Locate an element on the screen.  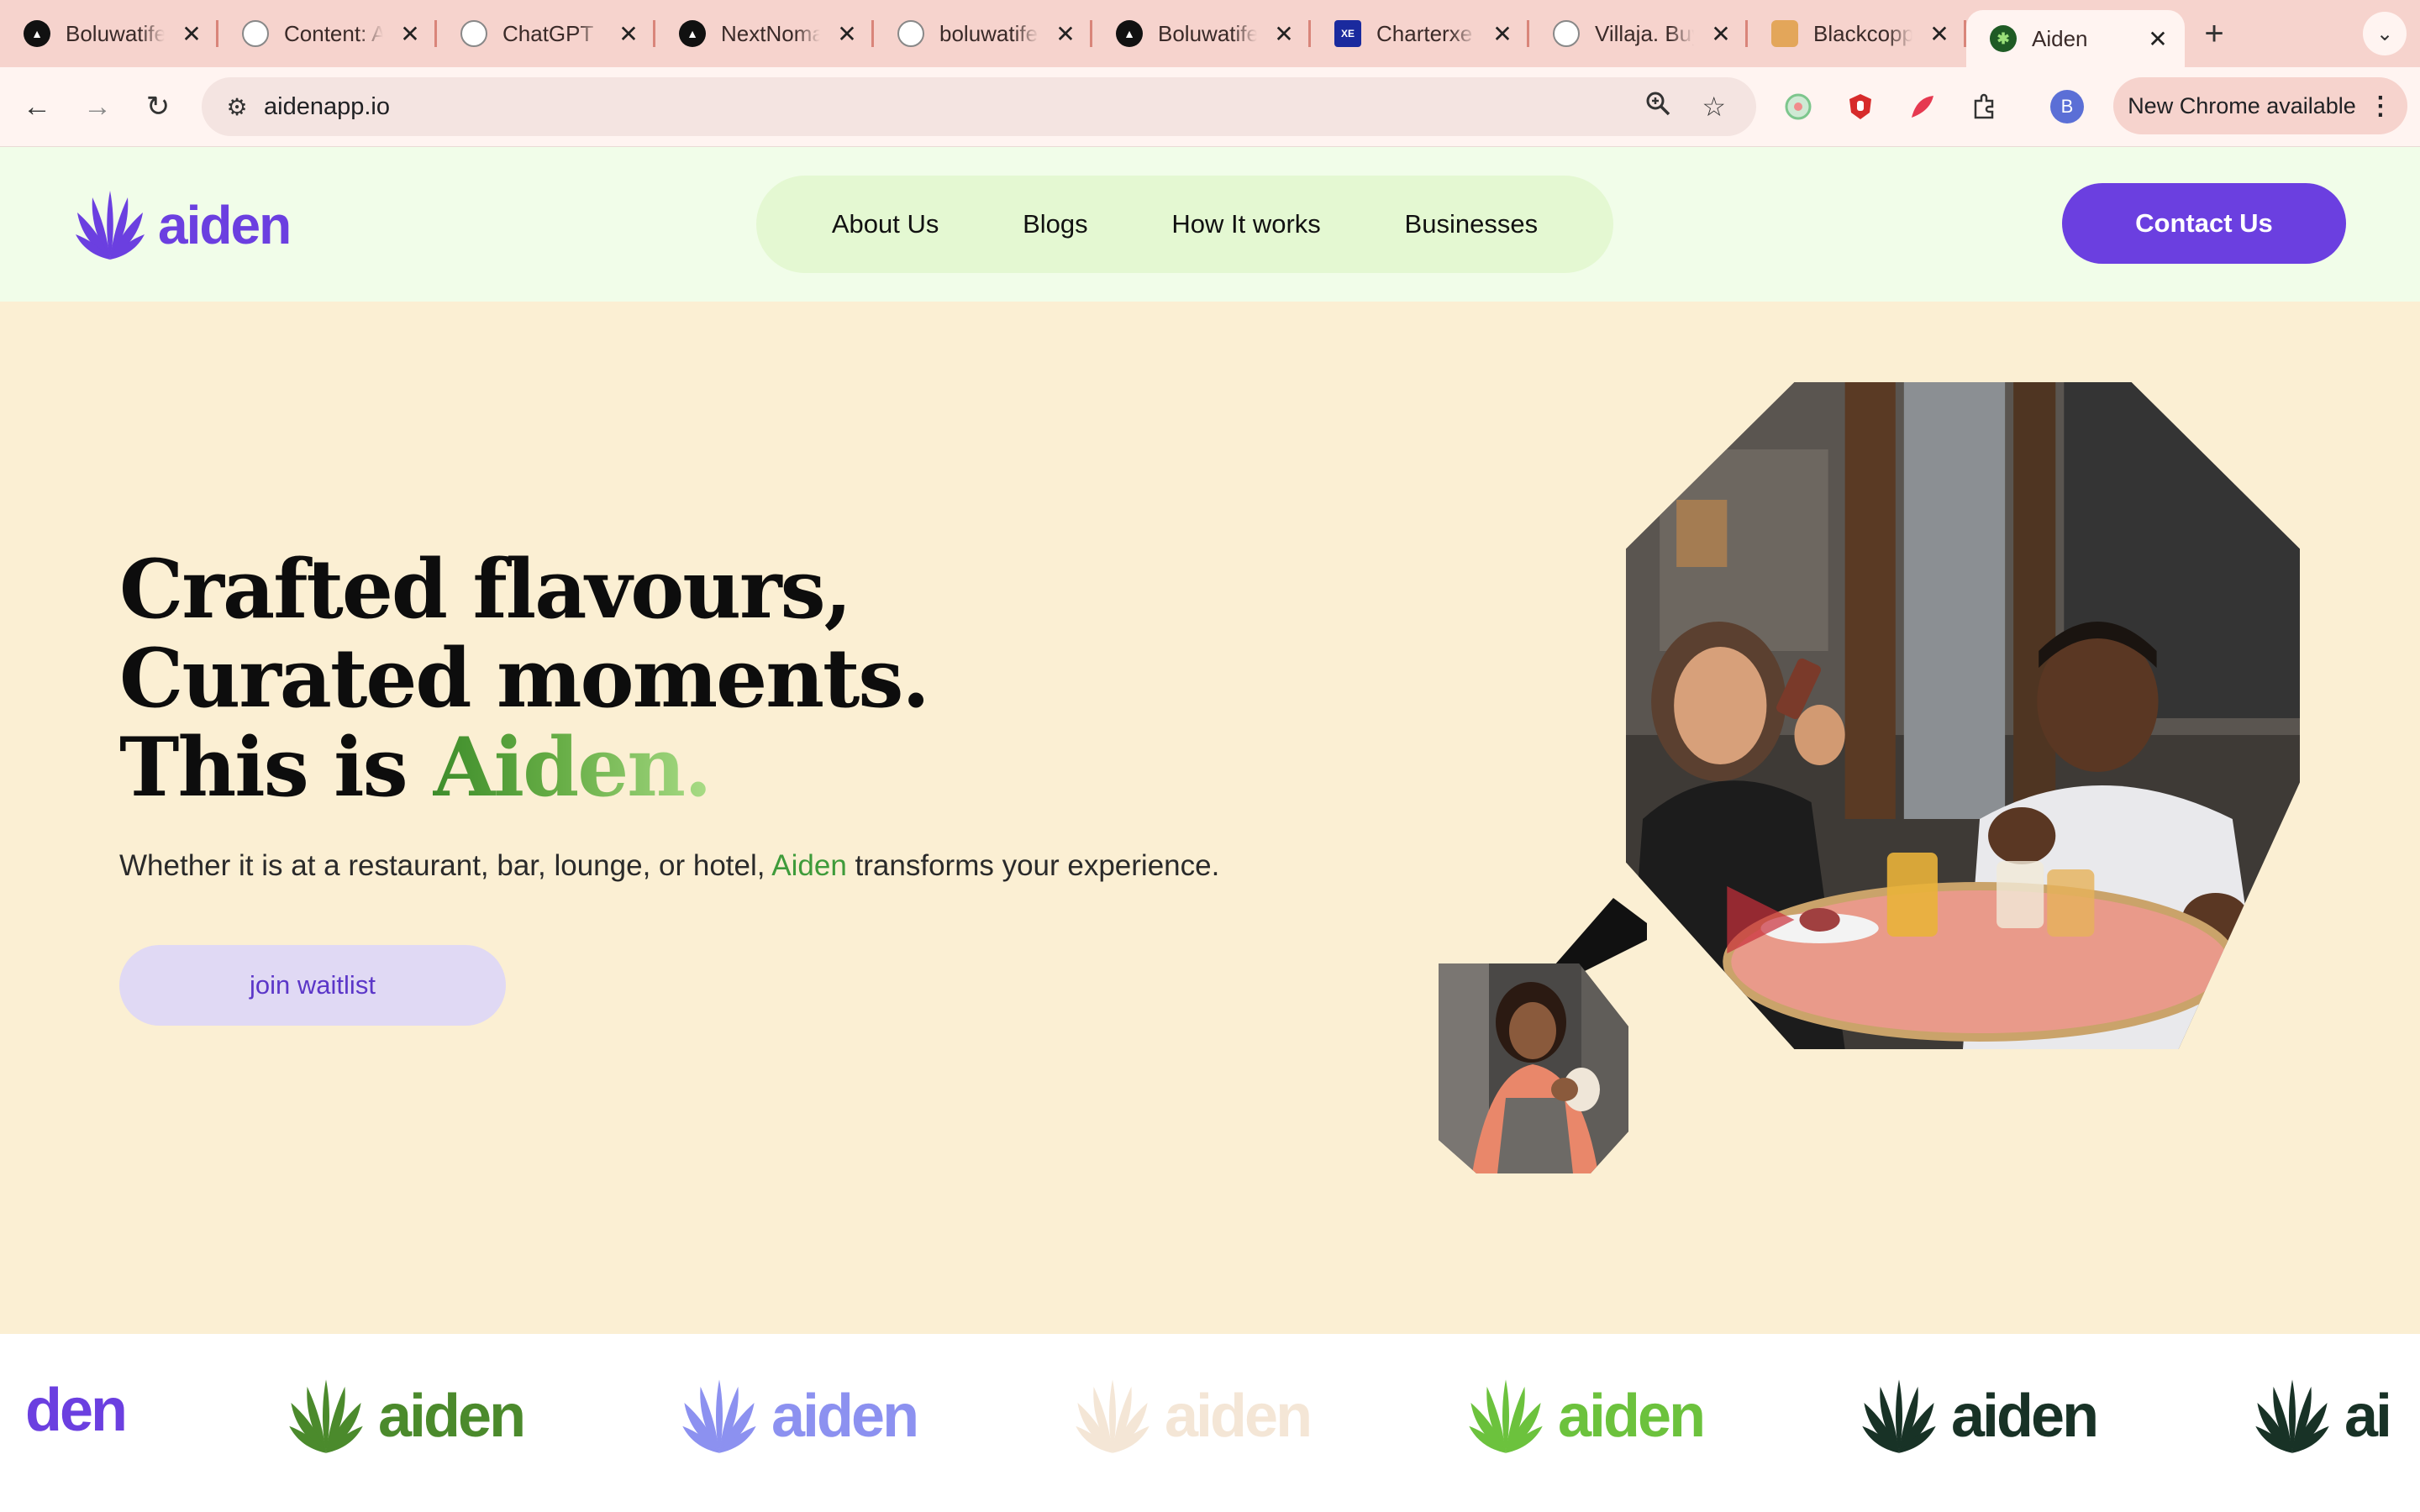
brand-logo-item: ai is located at coordinates (2322, 1416).